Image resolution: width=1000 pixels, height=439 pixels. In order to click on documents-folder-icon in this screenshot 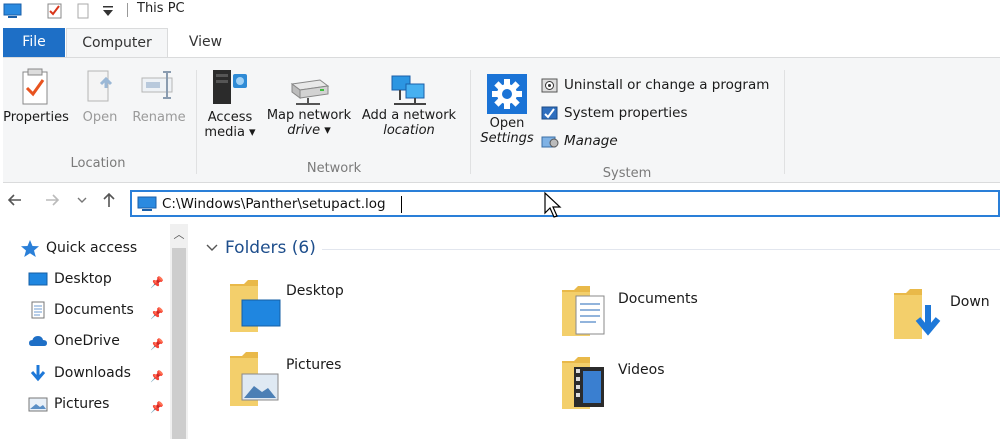, I will do `click(583, 311)`.